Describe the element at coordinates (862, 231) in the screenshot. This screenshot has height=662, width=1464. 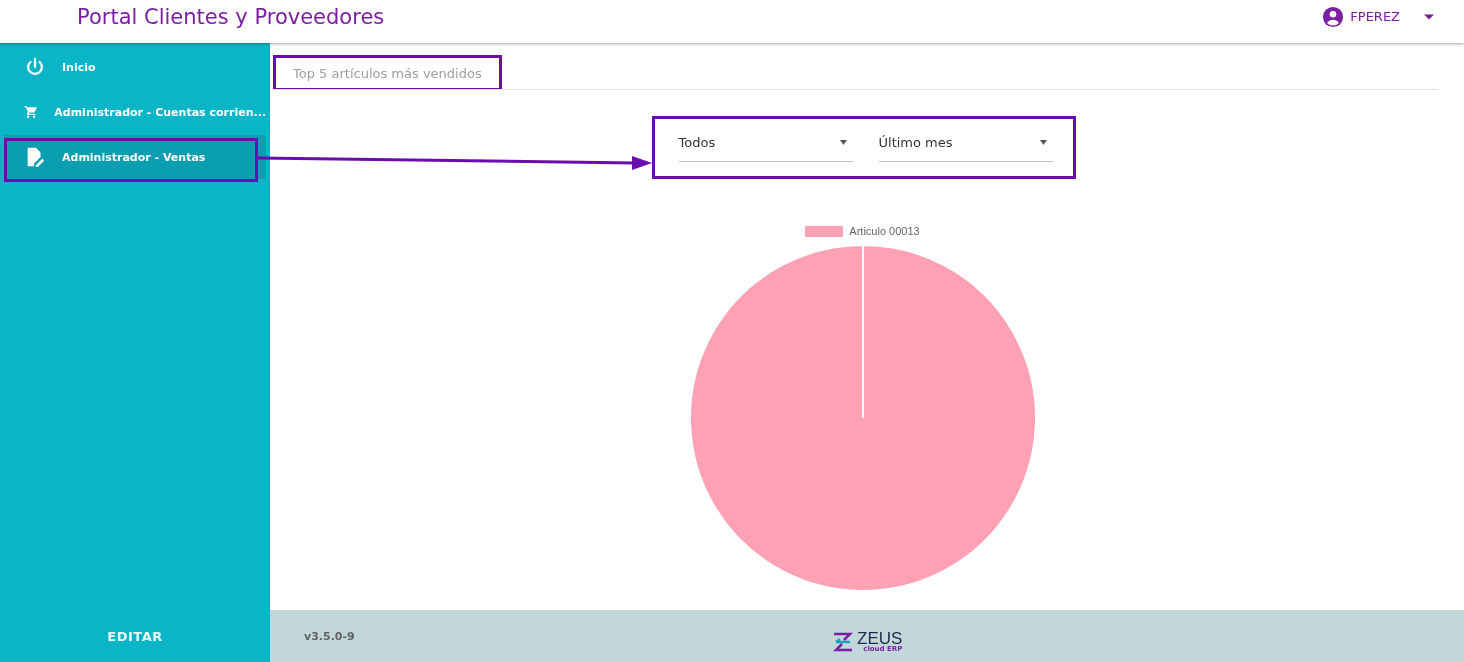
I see `legend-item: Articulo 00013` at that location.